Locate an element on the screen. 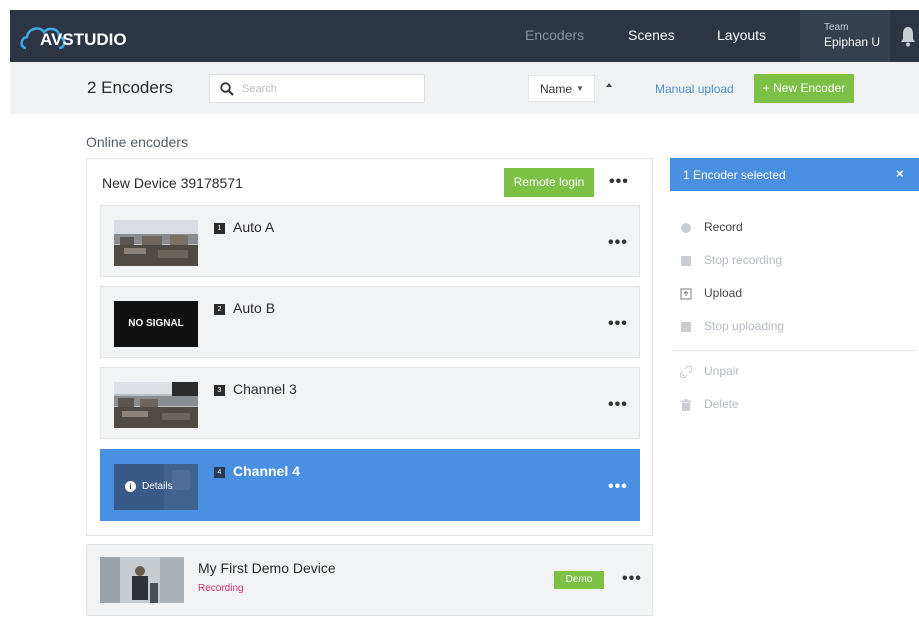  details-overlay: i Details is located at coordinates (156, 487).